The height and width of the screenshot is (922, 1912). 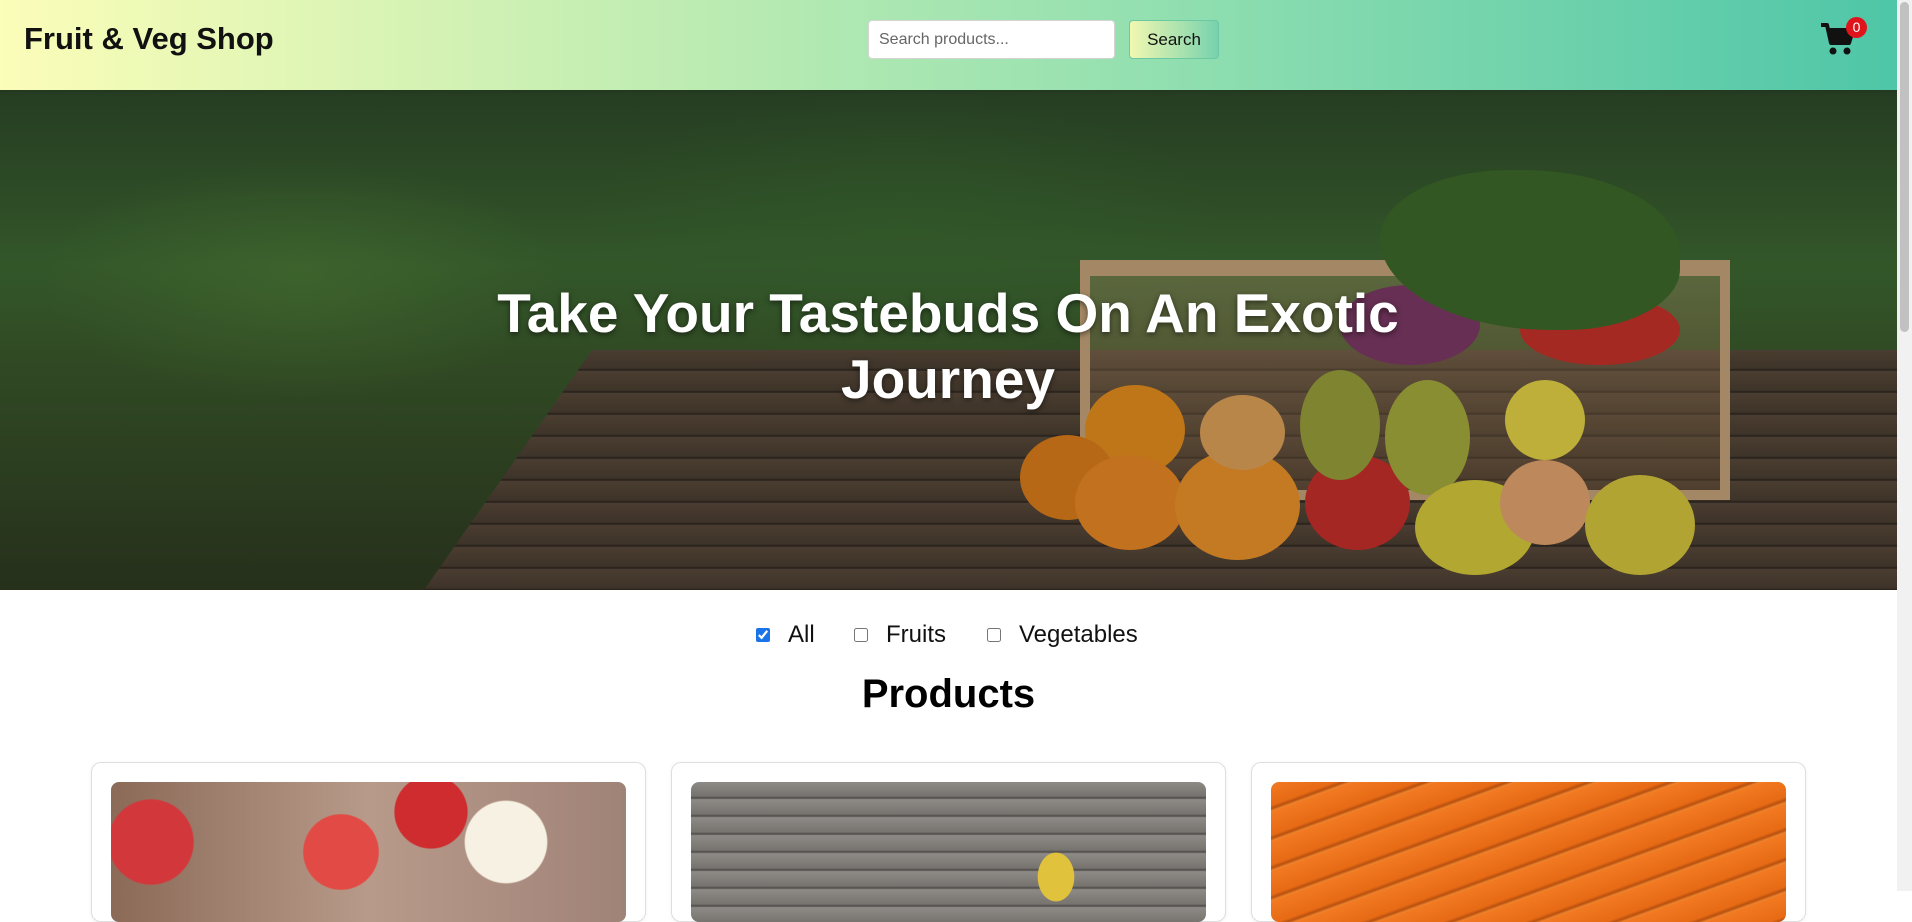 I want to click on filter-fruits-label: Fruits, so click(x=916, y=634).